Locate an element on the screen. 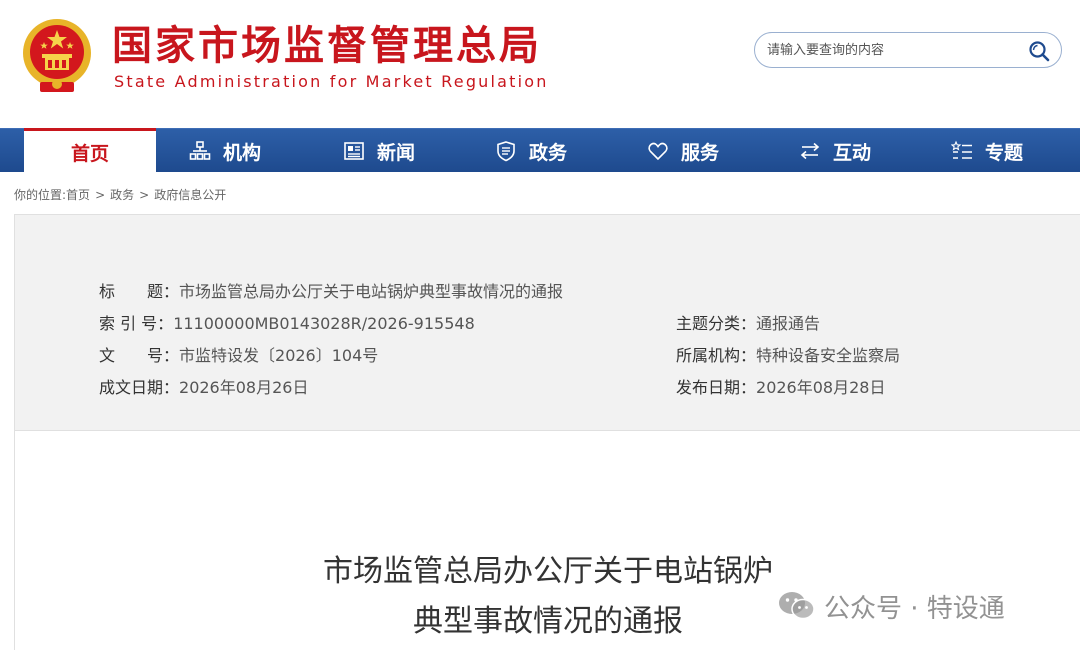 The width and height of the screenshot is (1080, 650). meta-date-written-row: 成文日期：2026年08月26日 is located at coordinates (203, 388).